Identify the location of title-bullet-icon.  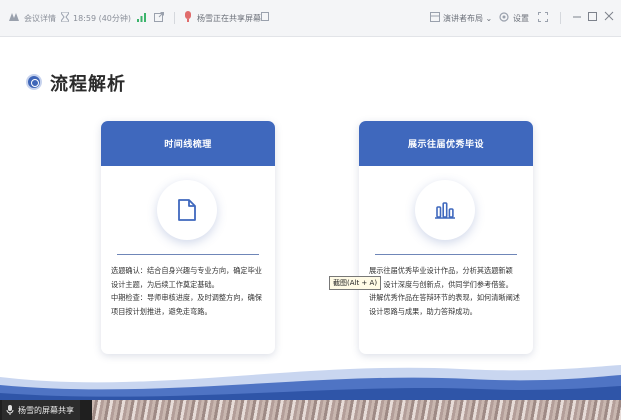
(34, 82).